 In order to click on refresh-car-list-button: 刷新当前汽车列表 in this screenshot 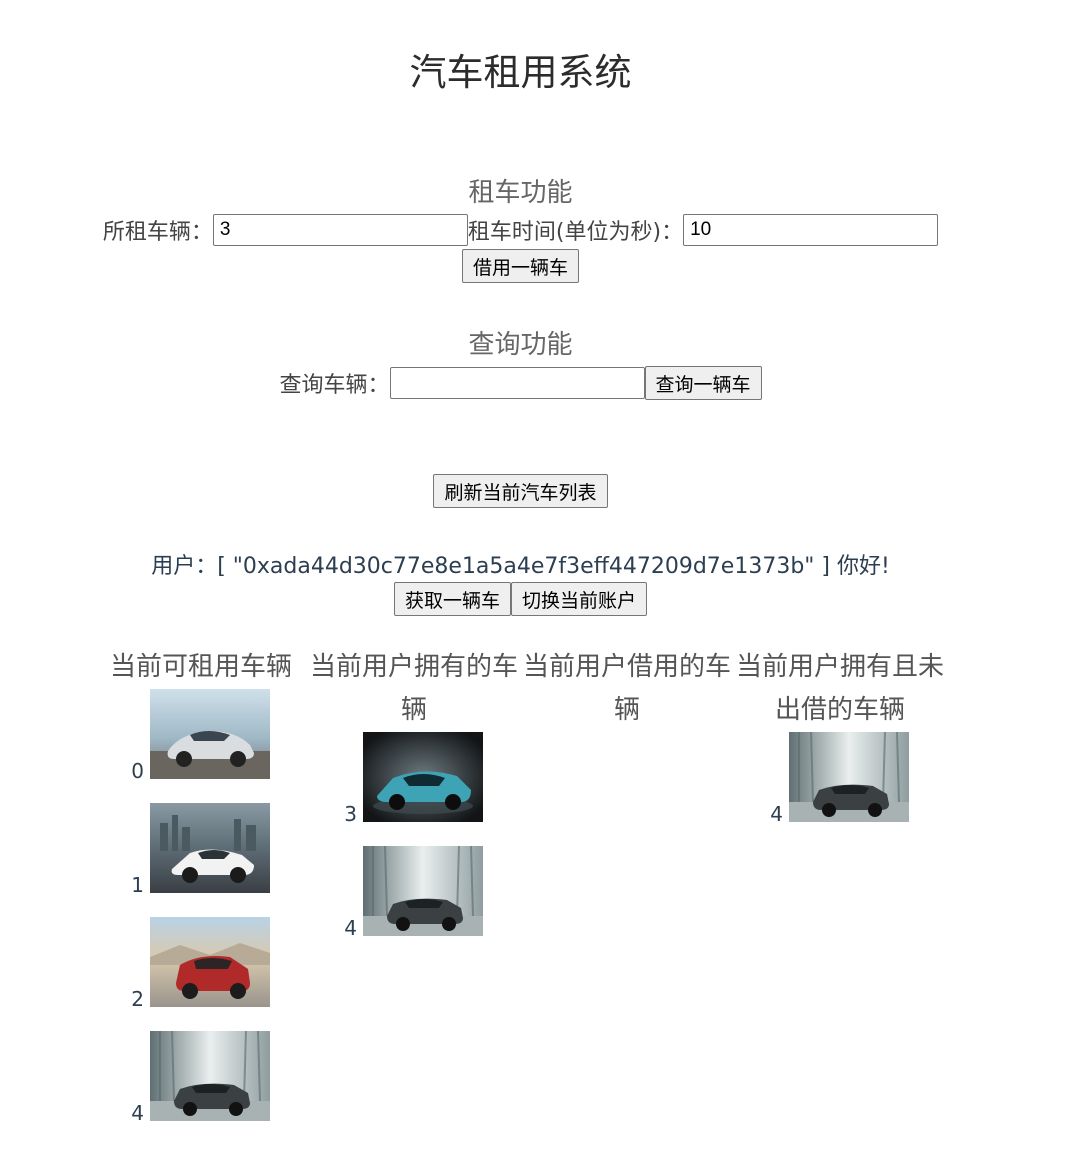, I will do `click(520, 491)`.